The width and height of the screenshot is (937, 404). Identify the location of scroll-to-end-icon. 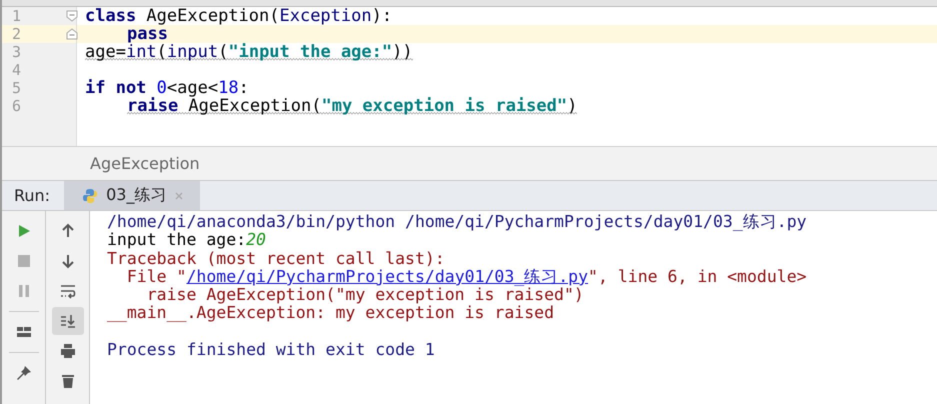
(68, 321).